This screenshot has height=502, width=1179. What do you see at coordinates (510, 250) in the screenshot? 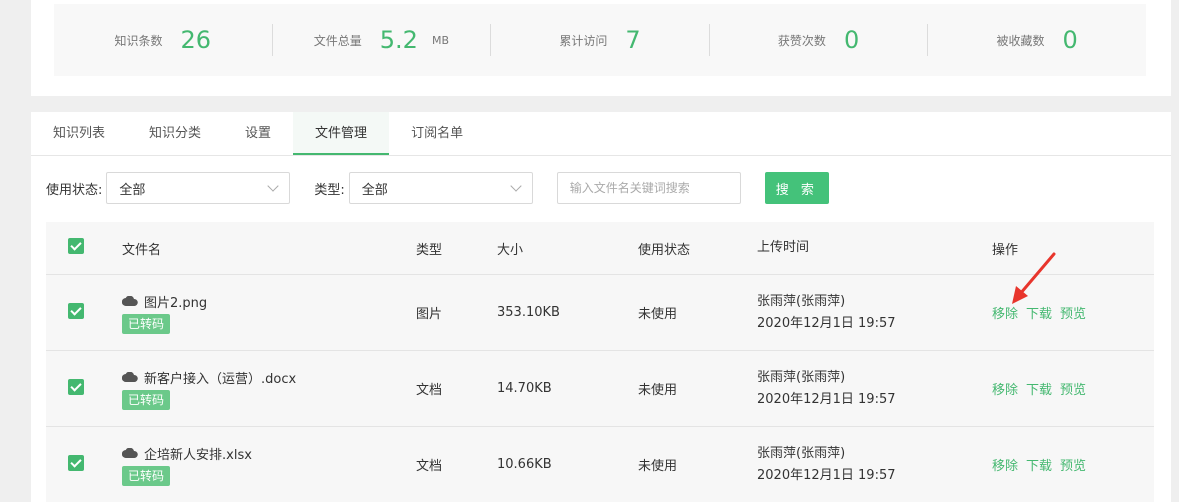
I see `header-size: 大小` at bounding box center [510, 250].